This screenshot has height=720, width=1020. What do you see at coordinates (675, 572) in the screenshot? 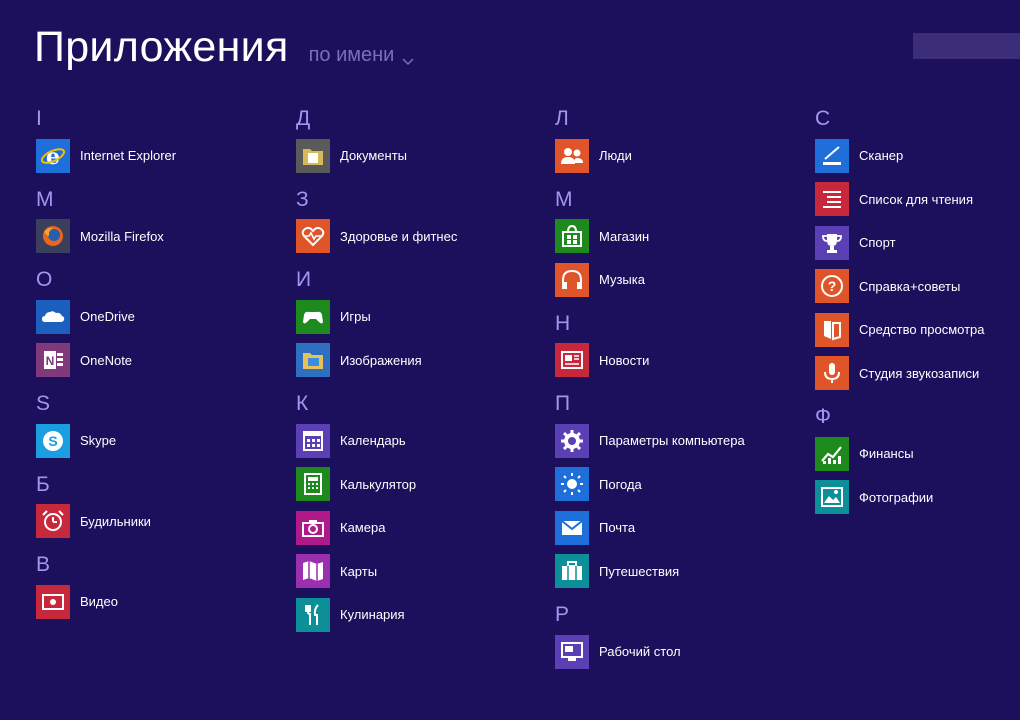
I see `app-путешествия: Путешествия` at bounding box center [675, 572].